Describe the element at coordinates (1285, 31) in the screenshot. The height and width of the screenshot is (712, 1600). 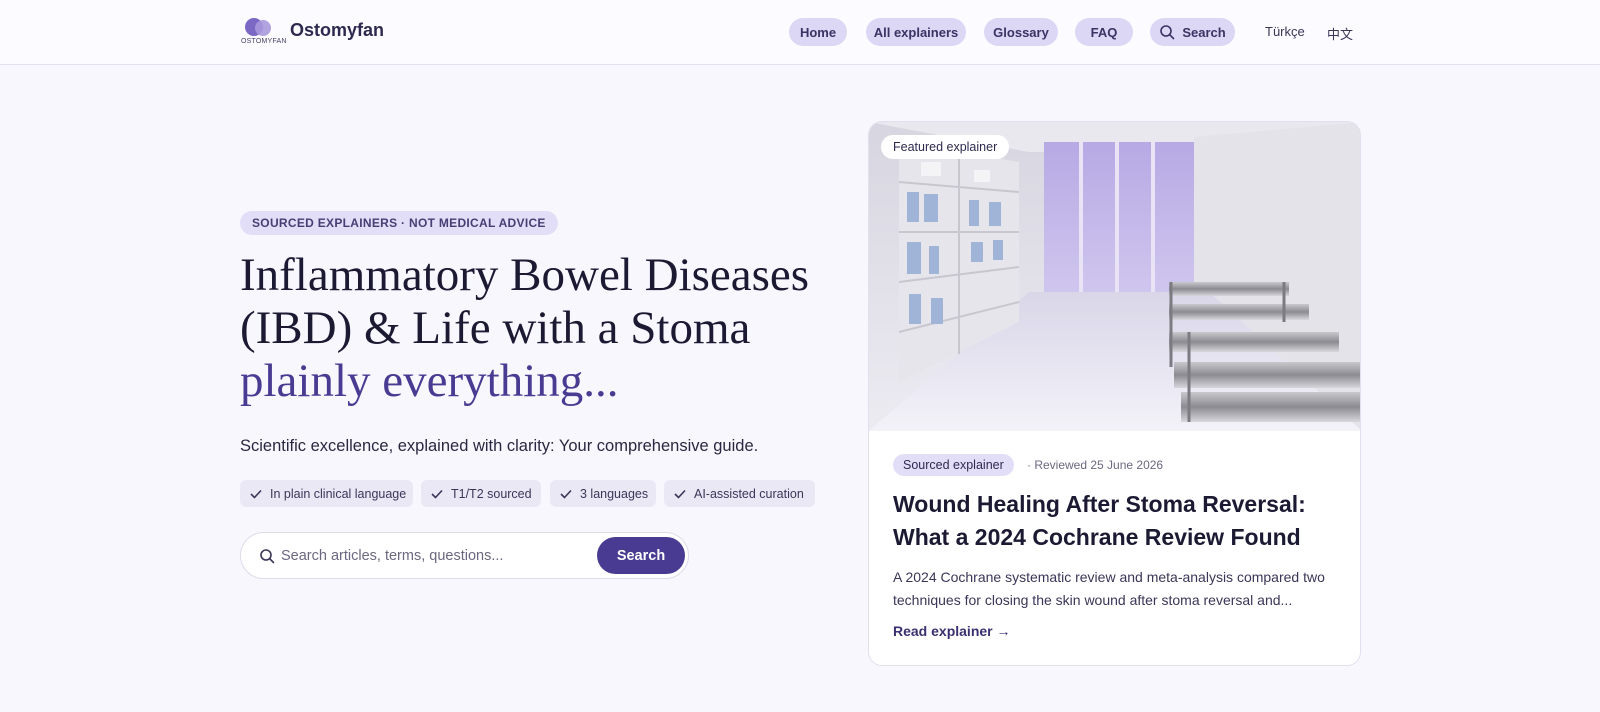
I see `language-turkish: Türkçe` at that location.